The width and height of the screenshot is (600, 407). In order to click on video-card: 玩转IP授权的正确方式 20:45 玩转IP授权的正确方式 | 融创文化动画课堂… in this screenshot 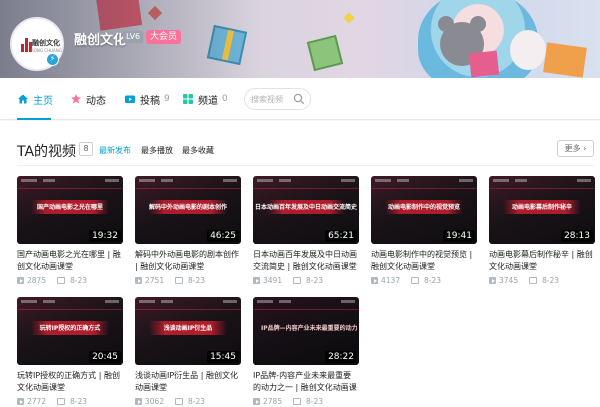, I will do `click(70, 352)`.